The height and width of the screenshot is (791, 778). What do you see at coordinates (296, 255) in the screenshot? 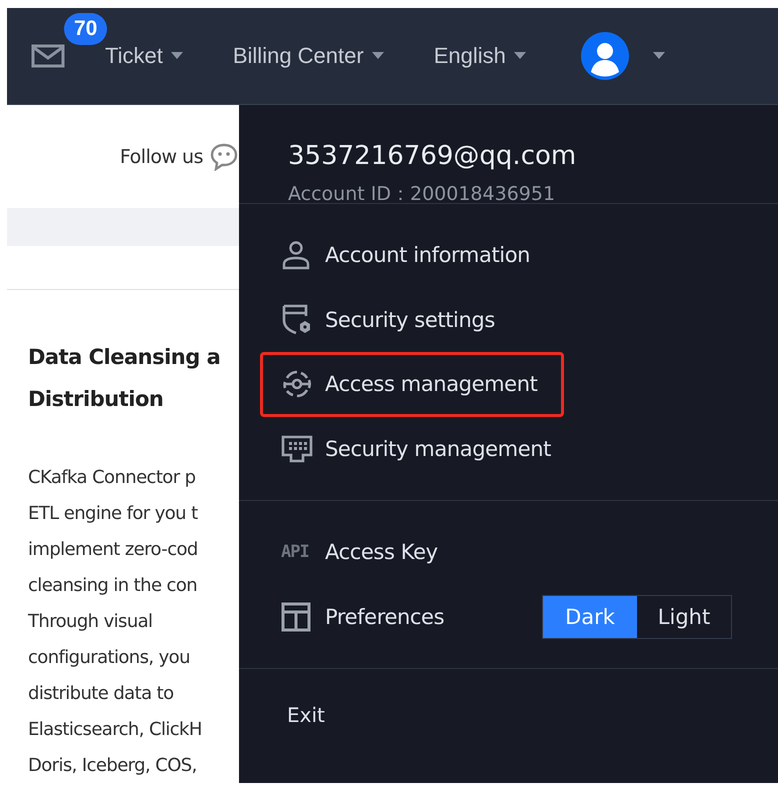
I see `person-icon` at bounding box center [296, 255].